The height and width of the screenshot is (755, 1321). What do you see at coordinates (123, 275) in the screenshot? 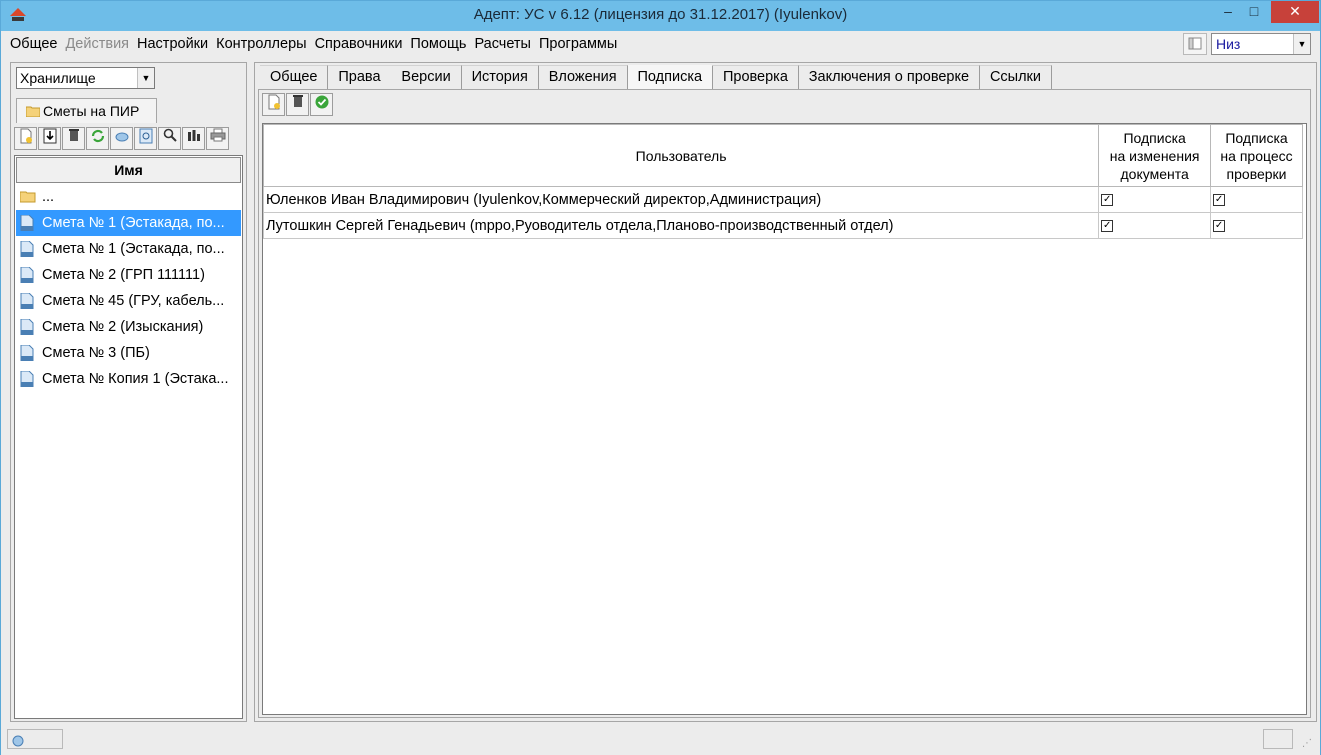
I see `list-item-label: Смета № 2 (ГРП 111111)` at bounding box center [123, 275].